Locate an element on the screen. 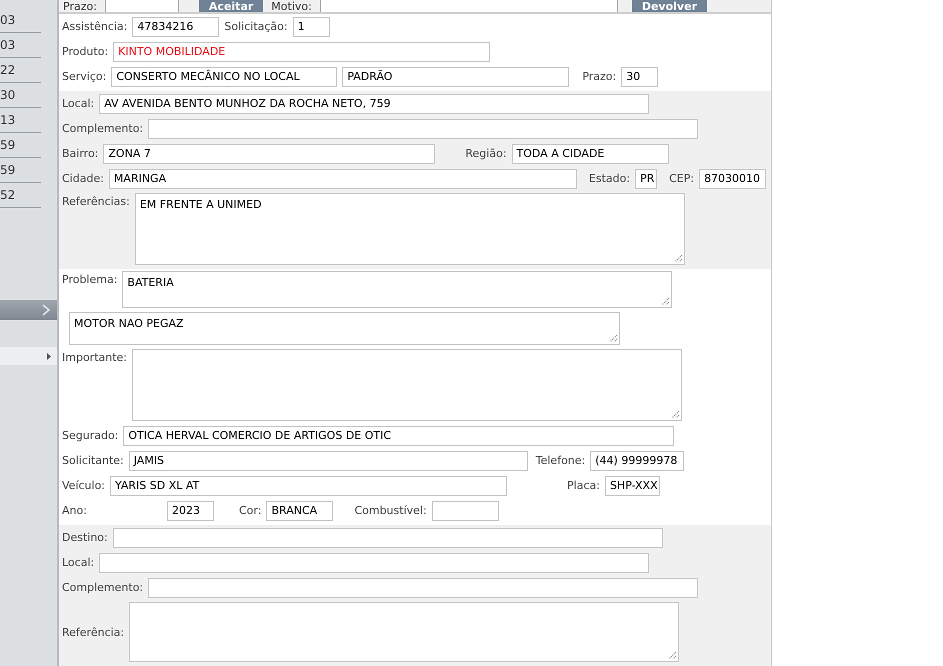  text-area: MOTOR NAO PEGAZ is located at coordinates (344, 328).